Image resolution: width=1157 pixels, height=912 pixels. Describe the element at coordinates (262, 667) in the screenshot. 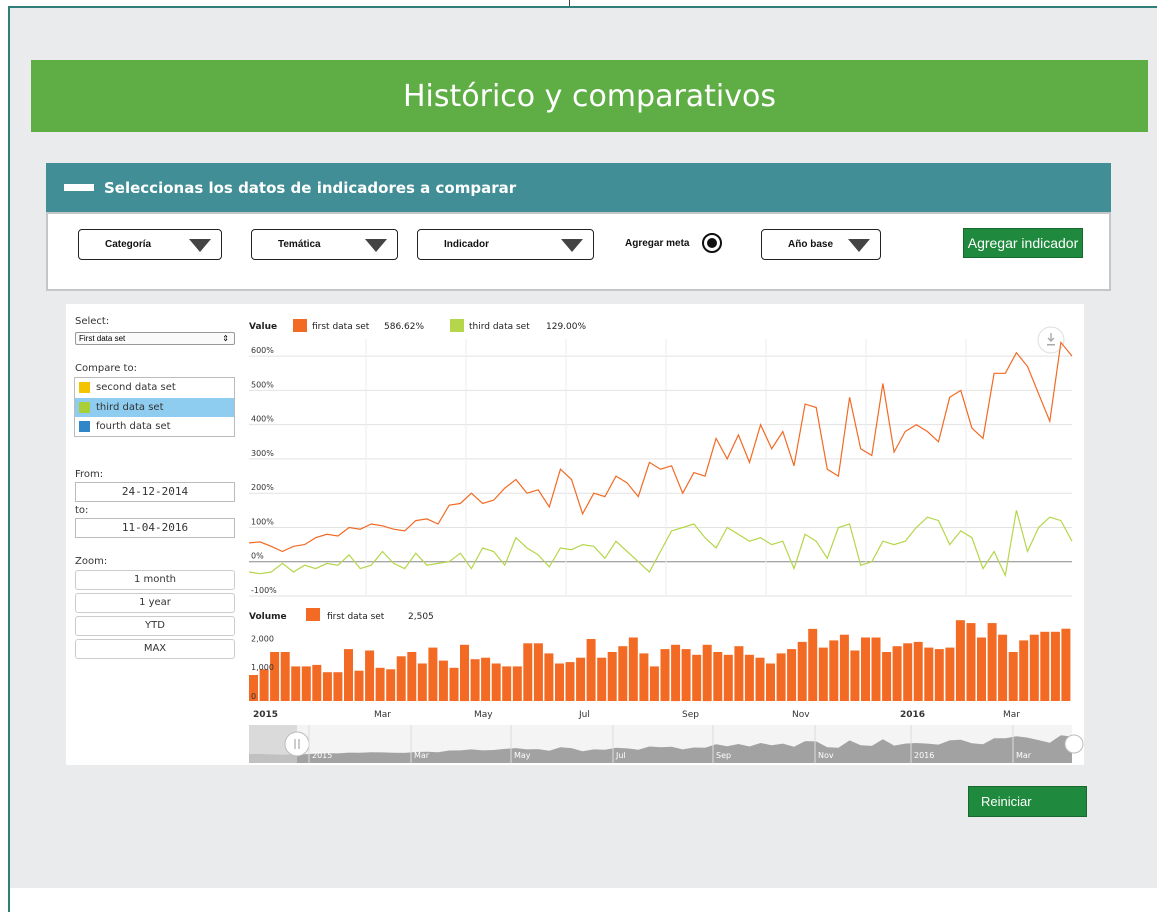

I see `volume-y-tick: 1,000` at that location.